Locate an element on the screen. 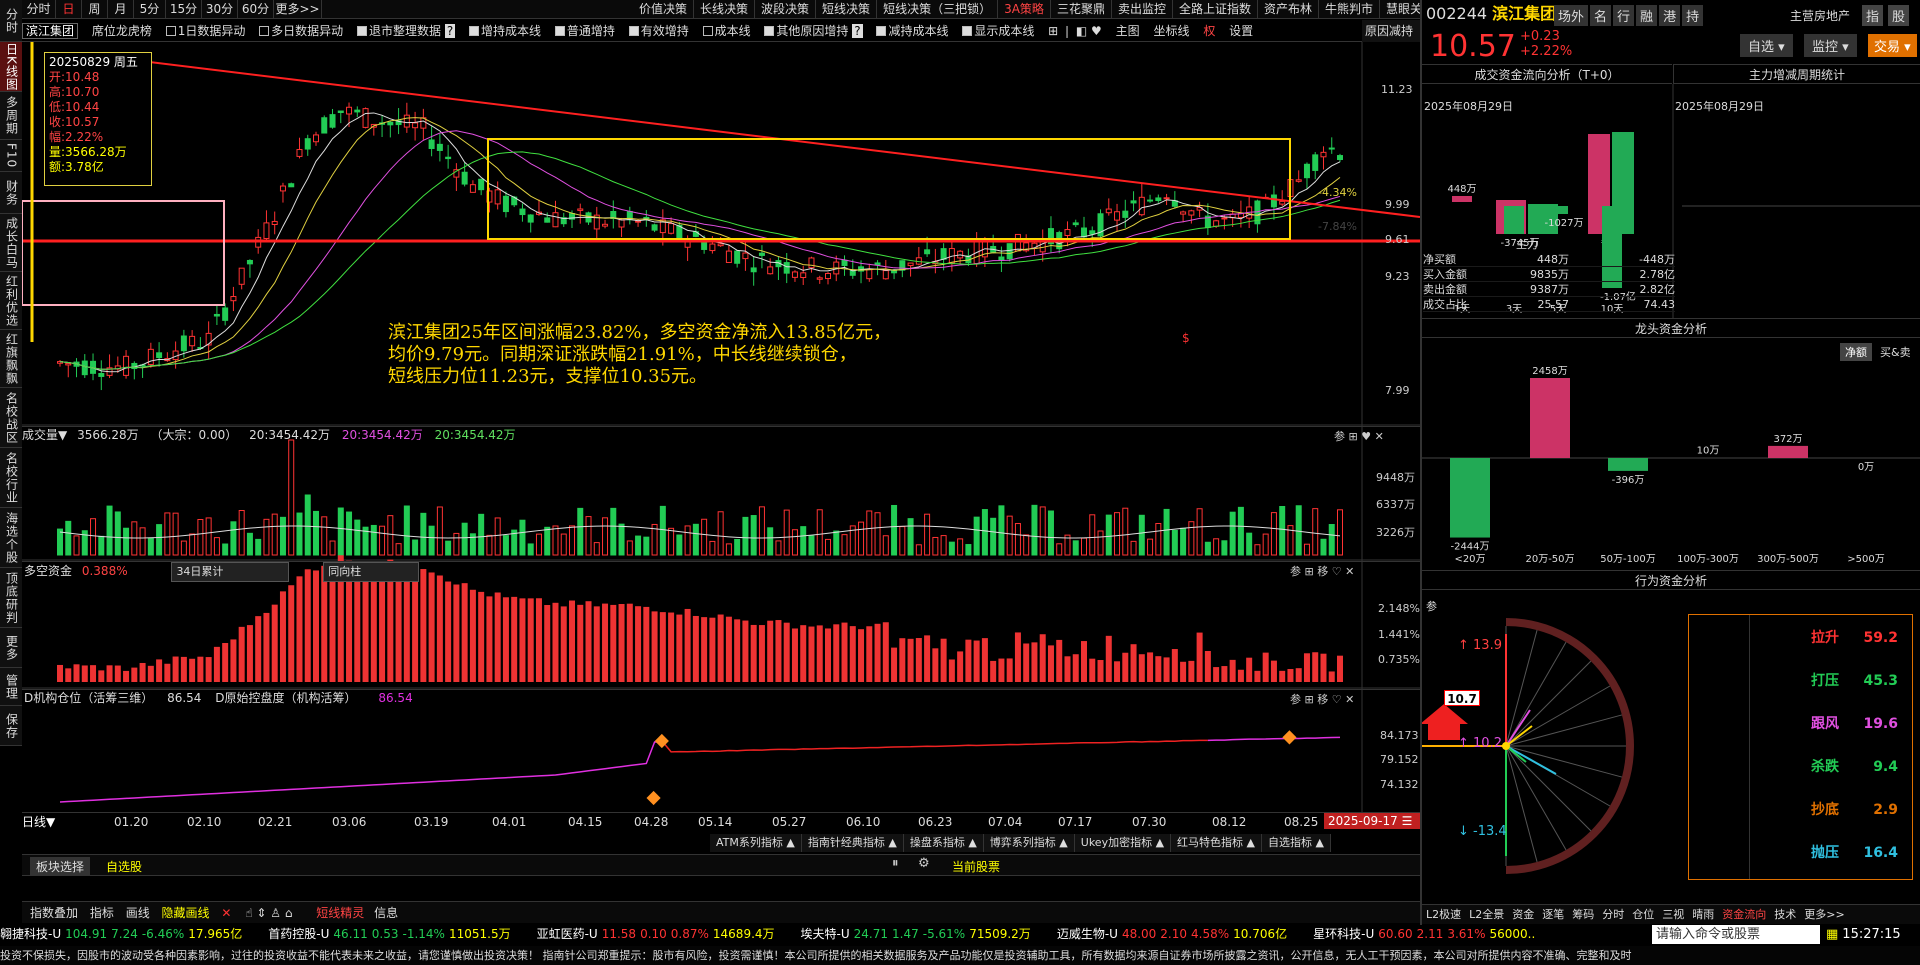  analysis-tab-1: L2全景 is located at coordinates (1486, 914).